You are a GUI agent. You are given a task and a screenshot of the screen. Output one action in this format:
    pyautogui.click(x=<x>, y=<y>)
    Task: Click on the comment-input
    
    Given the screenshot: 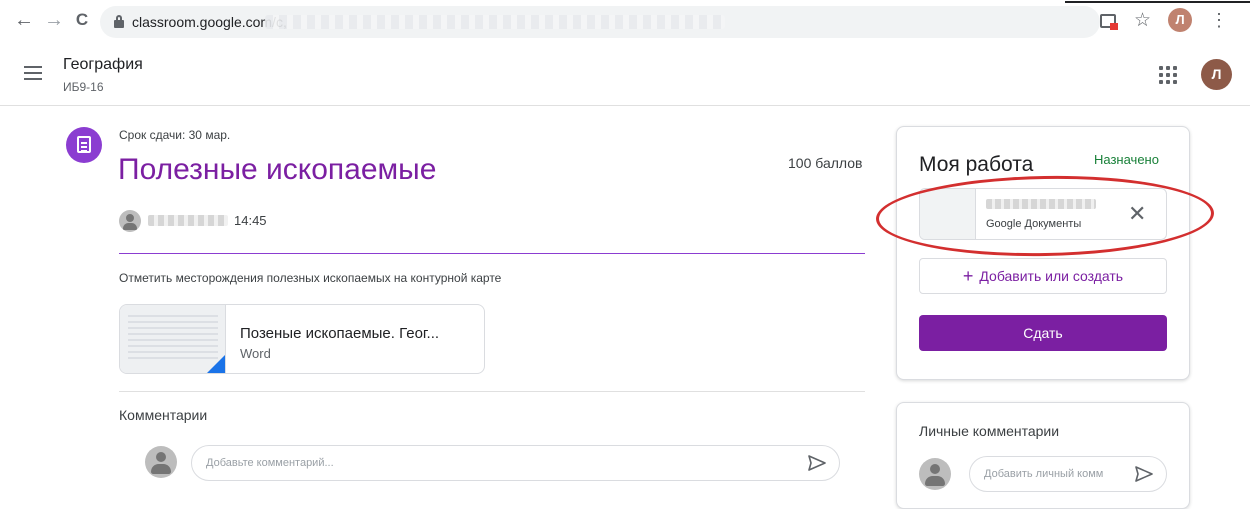 What is the action you would take?
    pyautogui.click(x=515, y=463)
    